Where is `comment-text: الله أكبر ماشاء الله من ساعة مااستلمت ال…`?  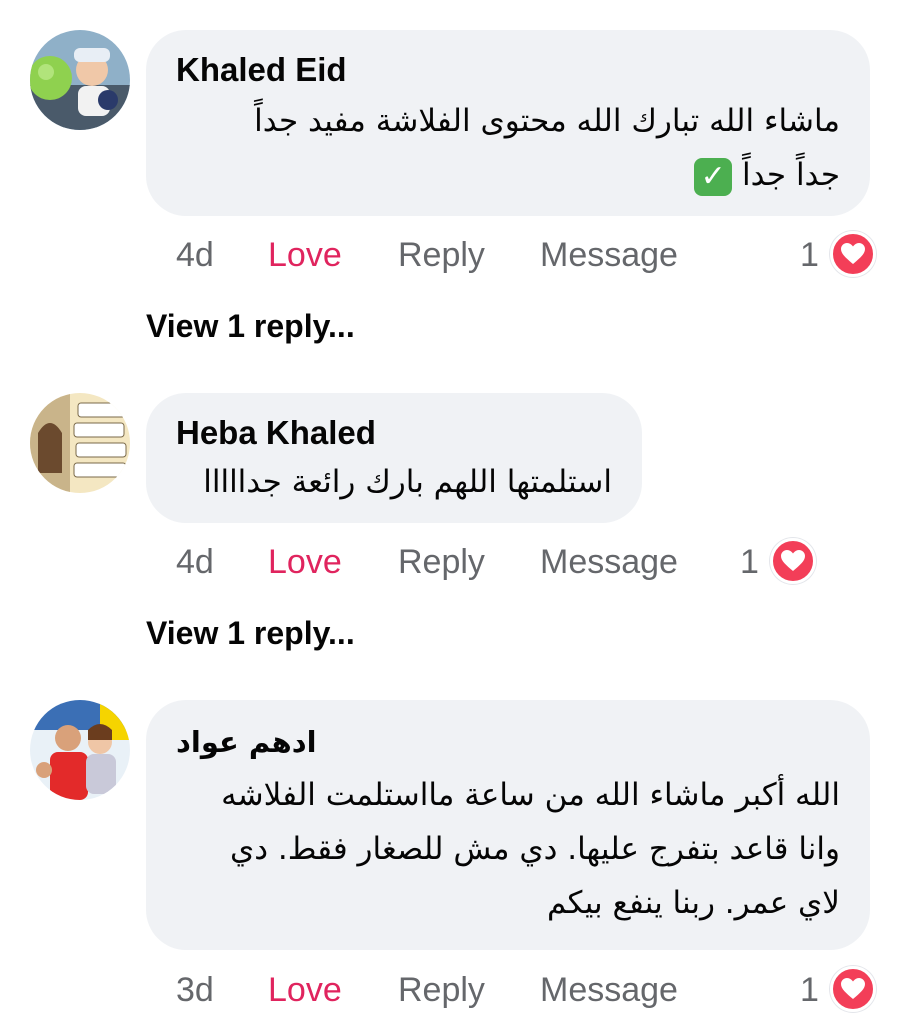
comment-text: الله أكبر ماشاء الله من ساعة مااستلمت ال… is located at coordinates (508, 849).